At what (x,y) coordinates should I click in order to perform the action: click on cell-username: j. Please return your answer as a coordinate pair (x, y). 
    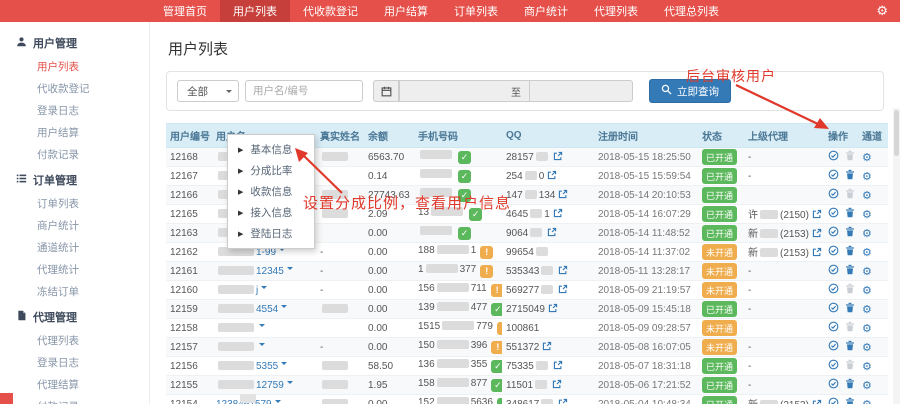
    Looking at the image, I should click on (264, 290).